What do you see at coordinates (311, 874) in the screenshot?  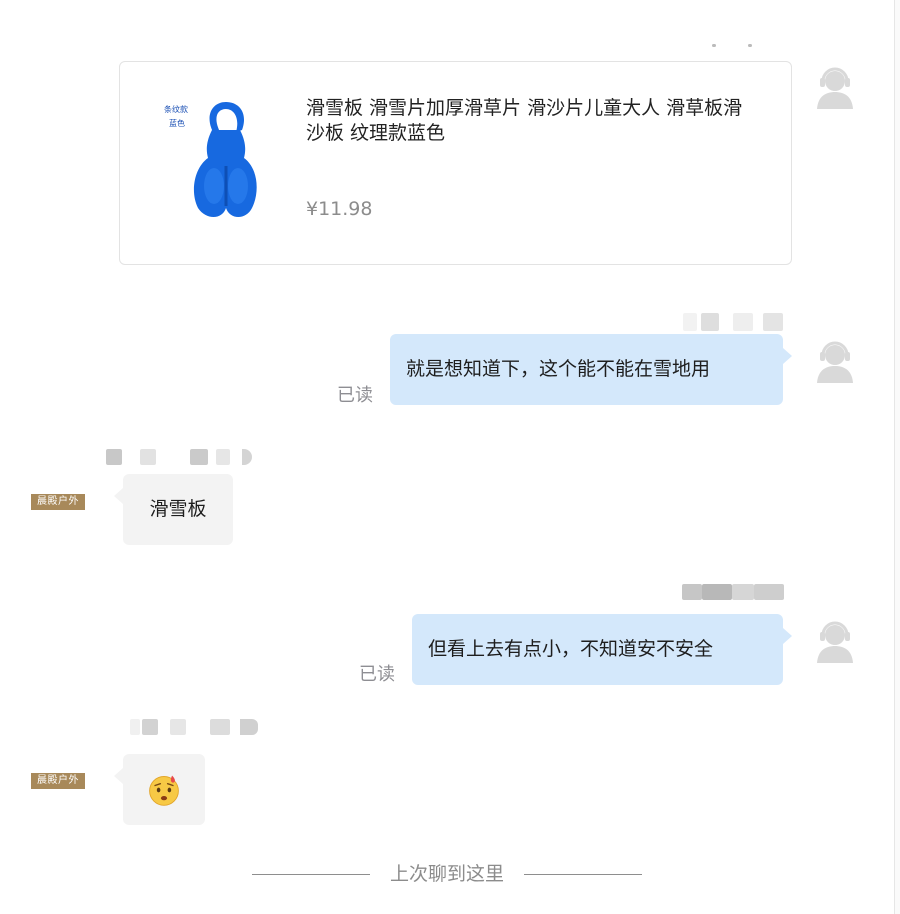 I see `divider-line-left` at bounding box center [311, 874].